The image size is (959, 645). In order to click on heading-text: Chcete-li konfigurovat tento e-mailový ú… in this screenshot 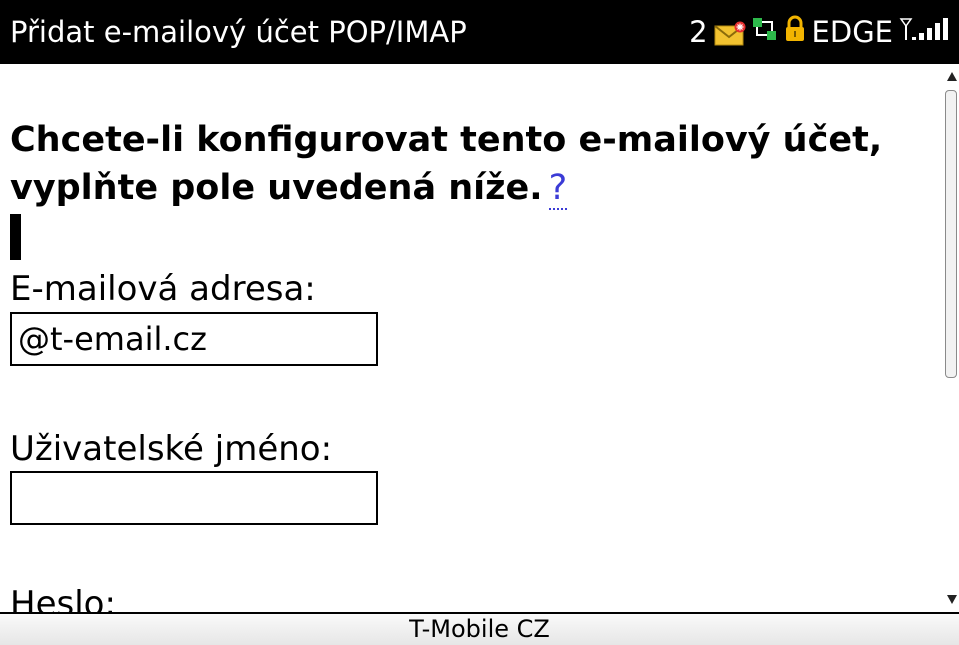, I will do `click(446, 164)`.